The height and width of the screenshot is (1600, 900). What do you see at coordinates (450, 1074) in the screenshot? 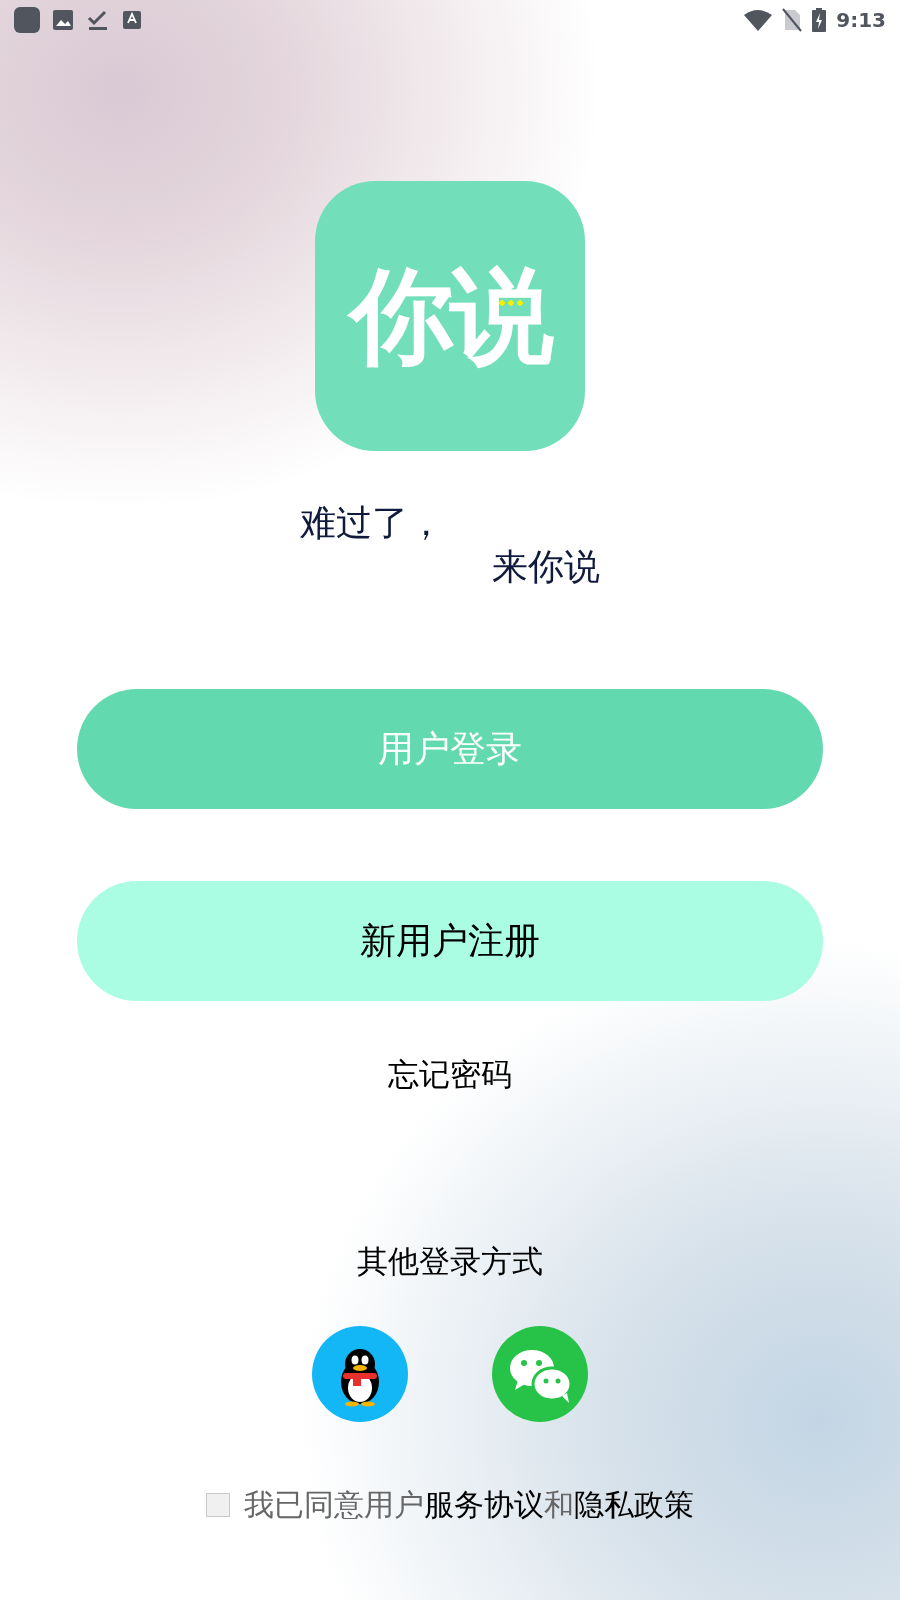
I see `forgot-password-link: 忘记密码` at bounding box center [450, 1074].